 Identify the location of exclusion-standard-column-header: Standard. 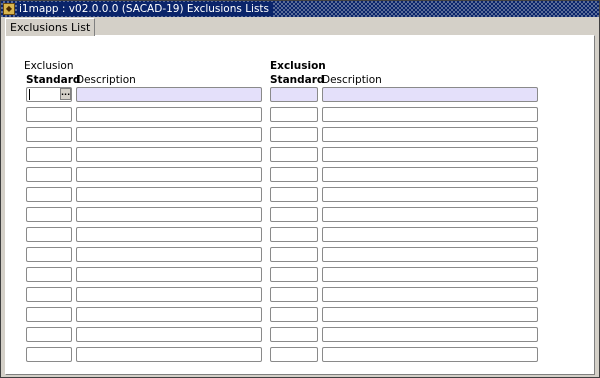
(297, 80).